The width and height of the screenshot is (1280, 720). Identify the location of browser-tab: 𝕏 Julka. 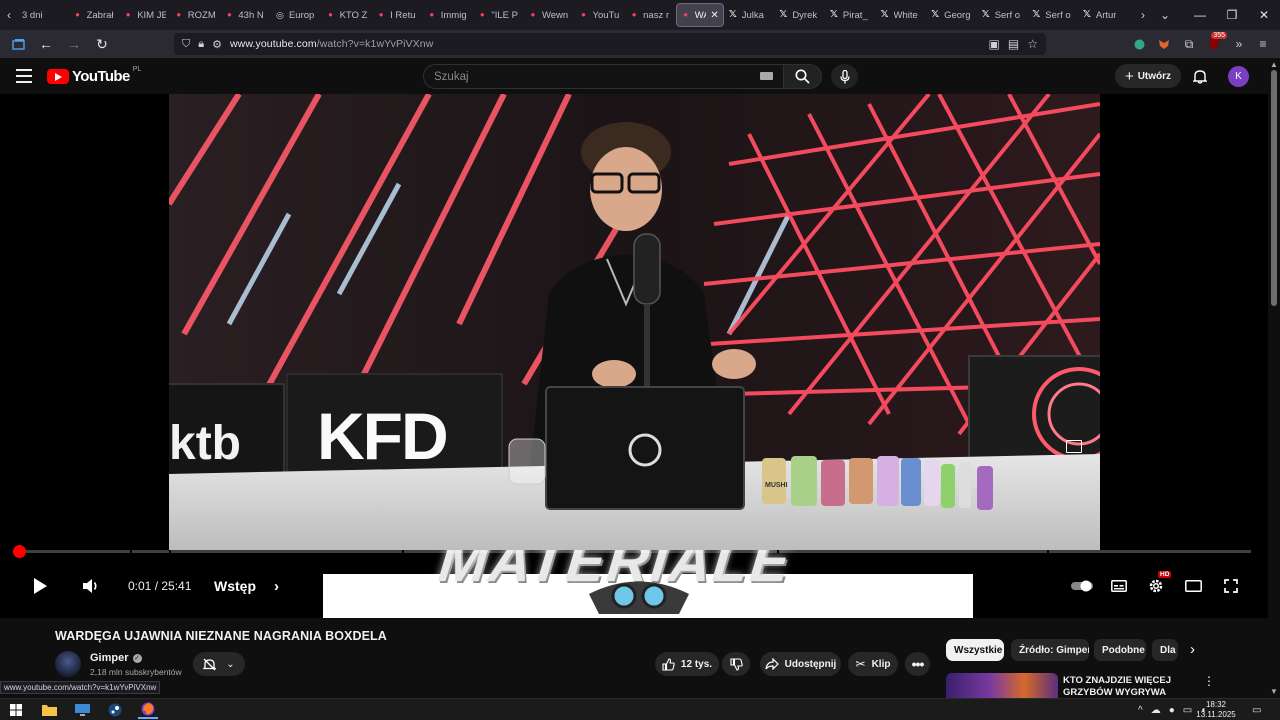
(749, 15).